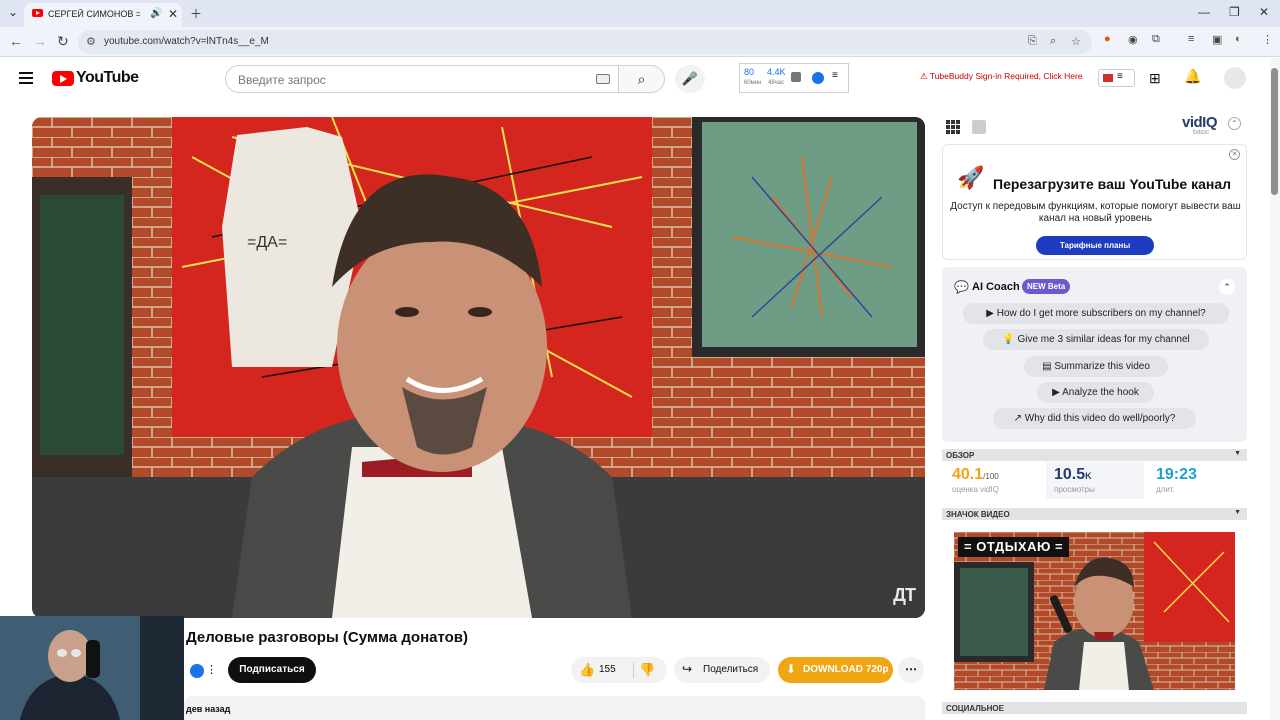 Image resolution: width=1280 pixels, height=720 pixels. What do you see at coordinates (1074, 489) in the screenshot?
I see `views-label: просмотры` at bounding box center [1074, 489].